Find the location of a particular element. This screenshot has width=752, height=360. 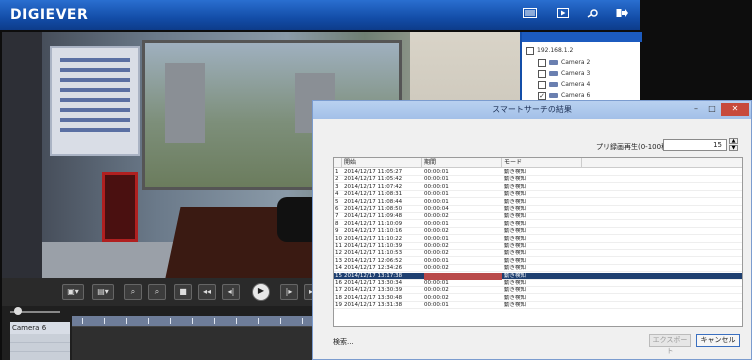

preplay-seconds-input: 15 is located at coordinates (695, 145).